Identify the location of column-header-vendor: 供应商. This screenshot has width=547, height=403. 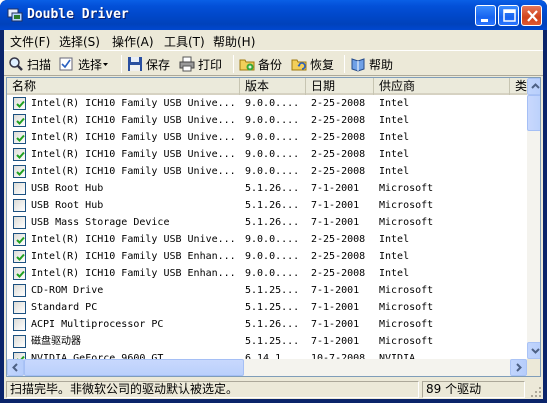
(442, 86).